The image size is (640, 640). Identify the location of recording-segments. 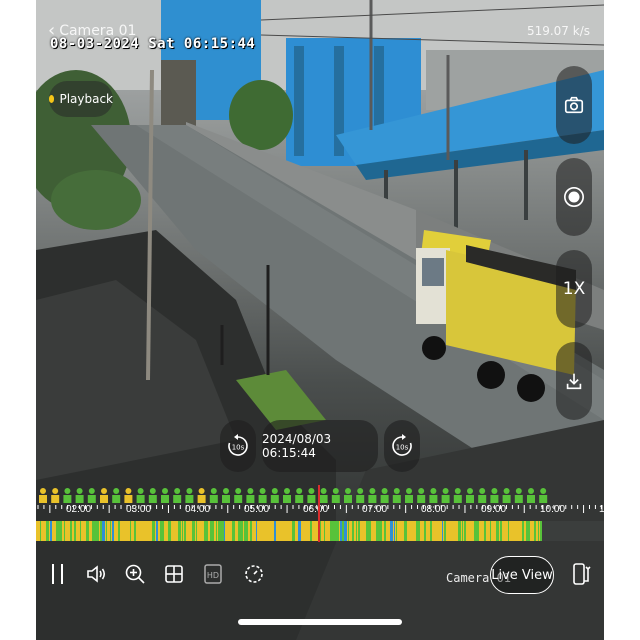
(322, 531).